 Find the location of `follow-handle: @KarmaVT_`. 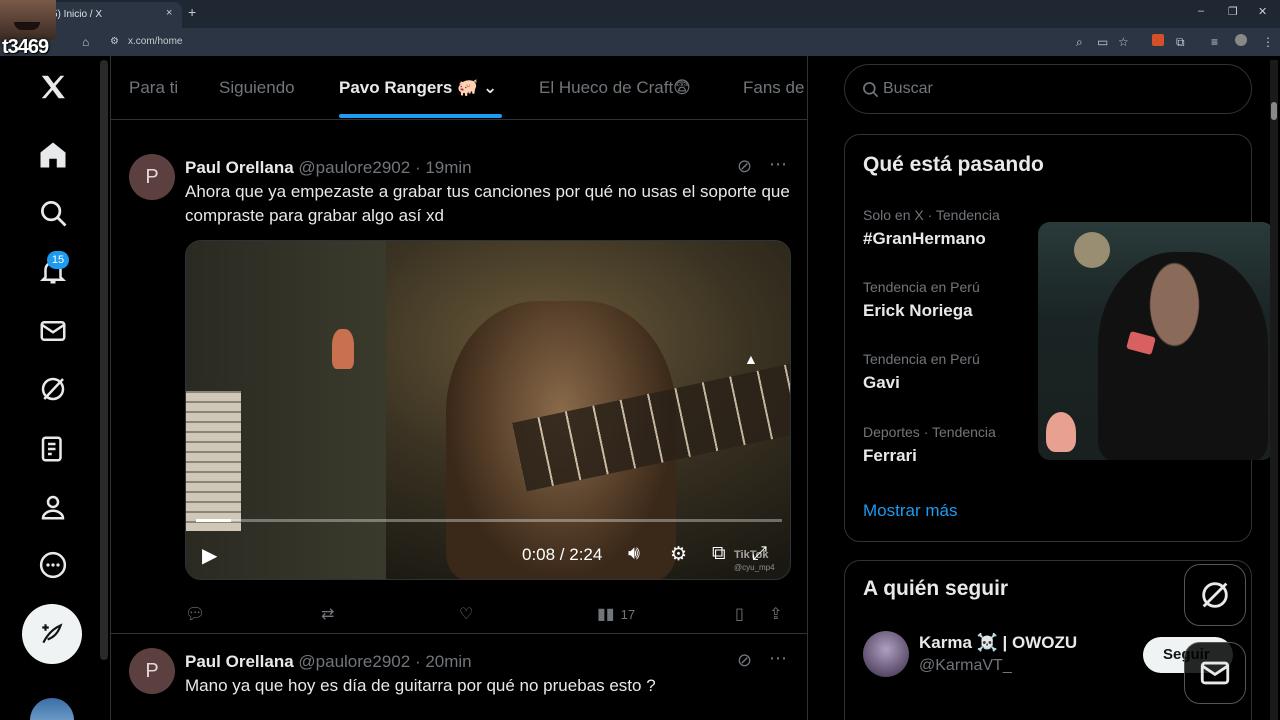

follow-handle: @KarmaVT_ is located at coordinates (965, 666).